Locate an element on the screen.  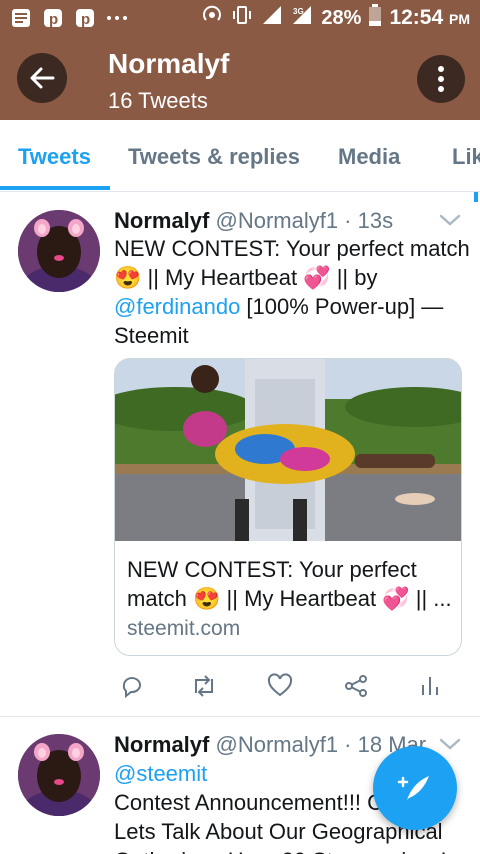
profile-tabs: Tweets Tweets & replies Media Lik is located at coordinates (240, 156).